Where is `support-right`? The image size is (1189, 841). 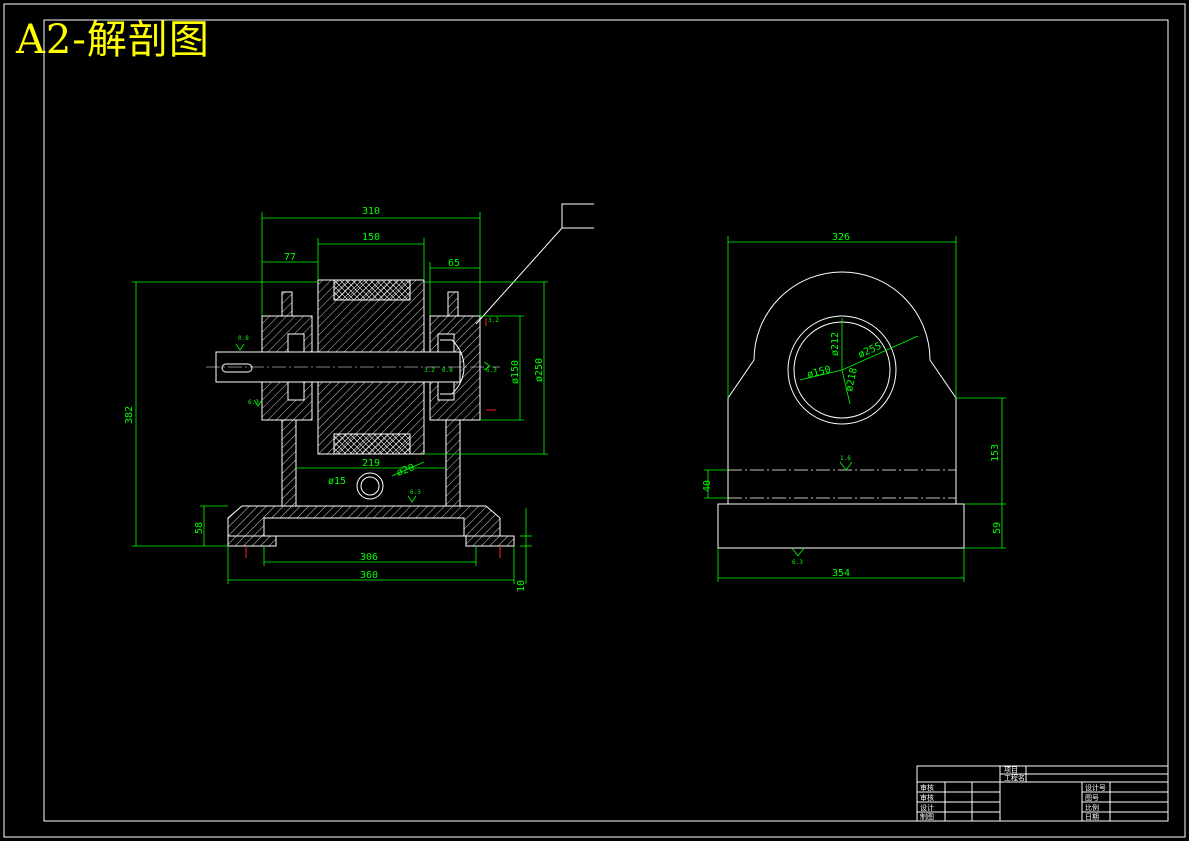
support-right is located at coordinates (453, 463).